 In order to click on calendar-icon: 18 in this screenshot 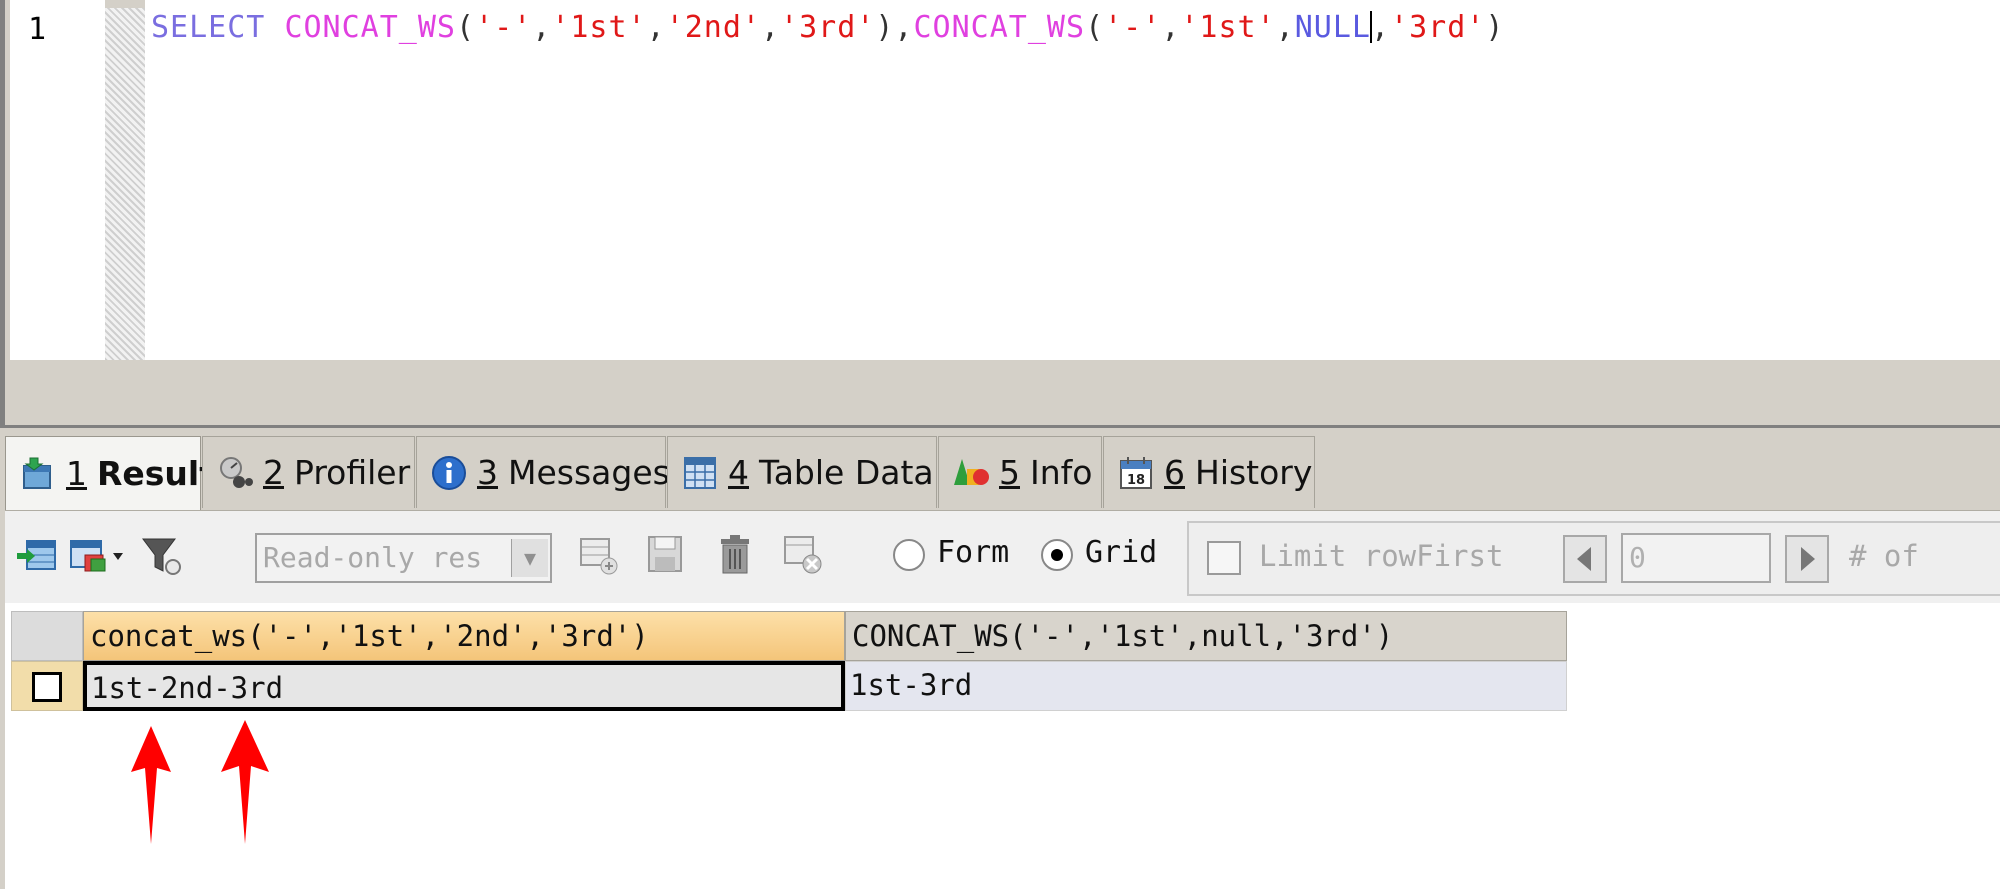, I will do `click(1136, 473)`.